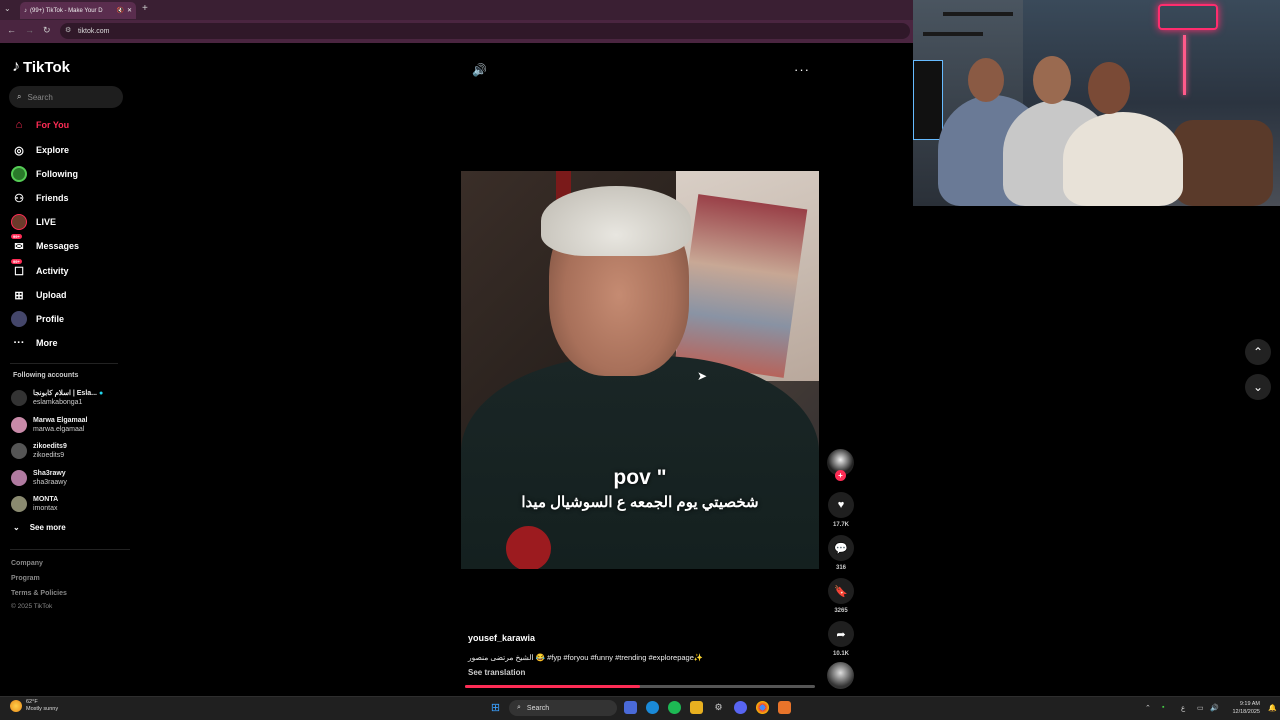  Describe the element at coordinates (37, 319) in the screenshot. I see `nav-profile: Profile` at that location.